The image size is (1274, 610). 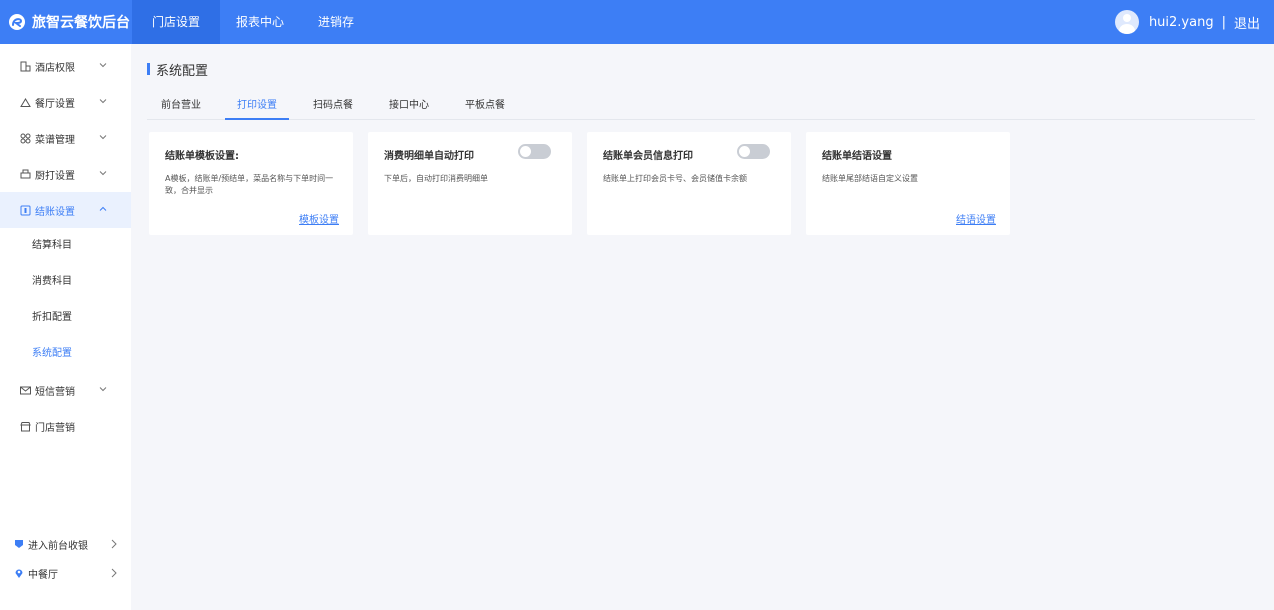 I want to click on receipt-icon, so click(x=25, y=210).